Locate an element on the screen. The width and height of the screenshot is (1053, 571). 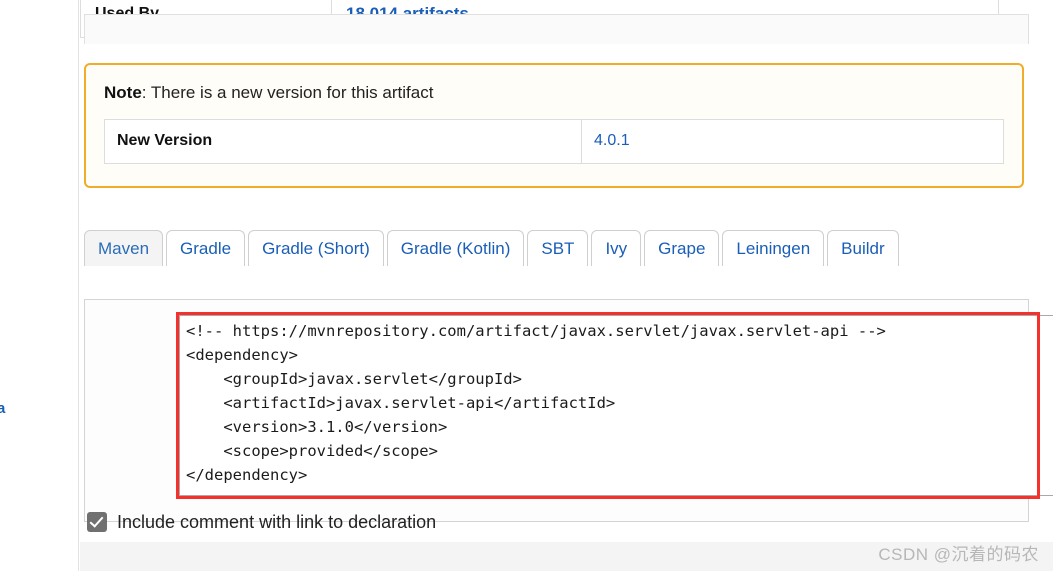
tab-gradle-short: Gradle (Short) is located at coordinates (316, 248).